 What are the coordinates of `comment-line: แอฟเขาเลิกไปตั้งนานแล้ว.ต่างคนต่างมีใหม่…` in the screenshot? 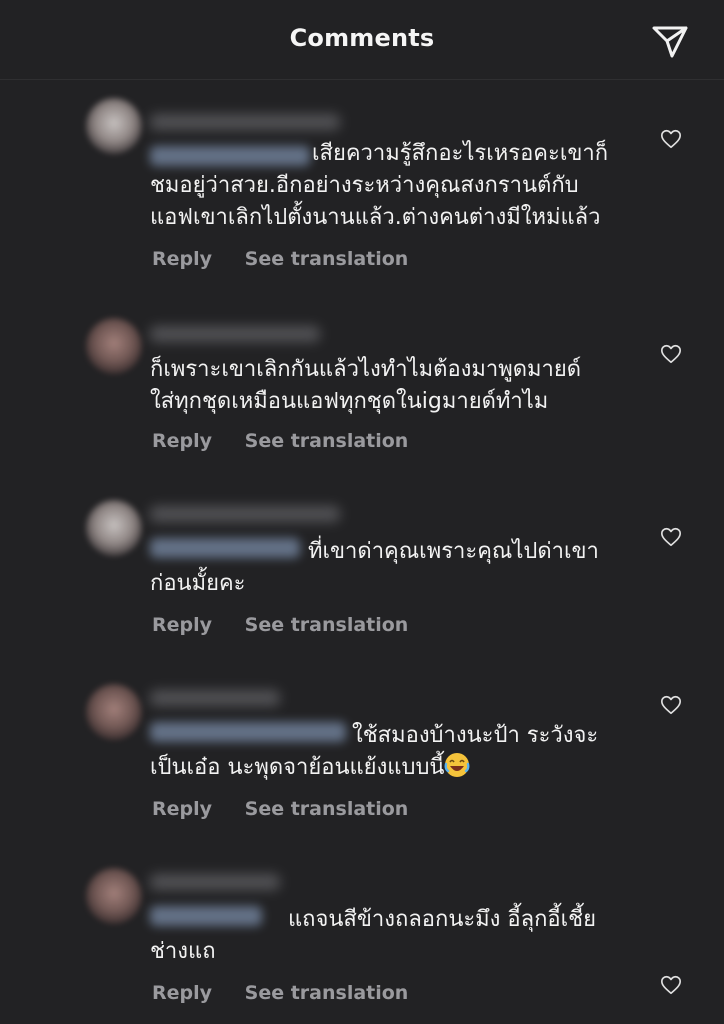 It's located at (375, 217).